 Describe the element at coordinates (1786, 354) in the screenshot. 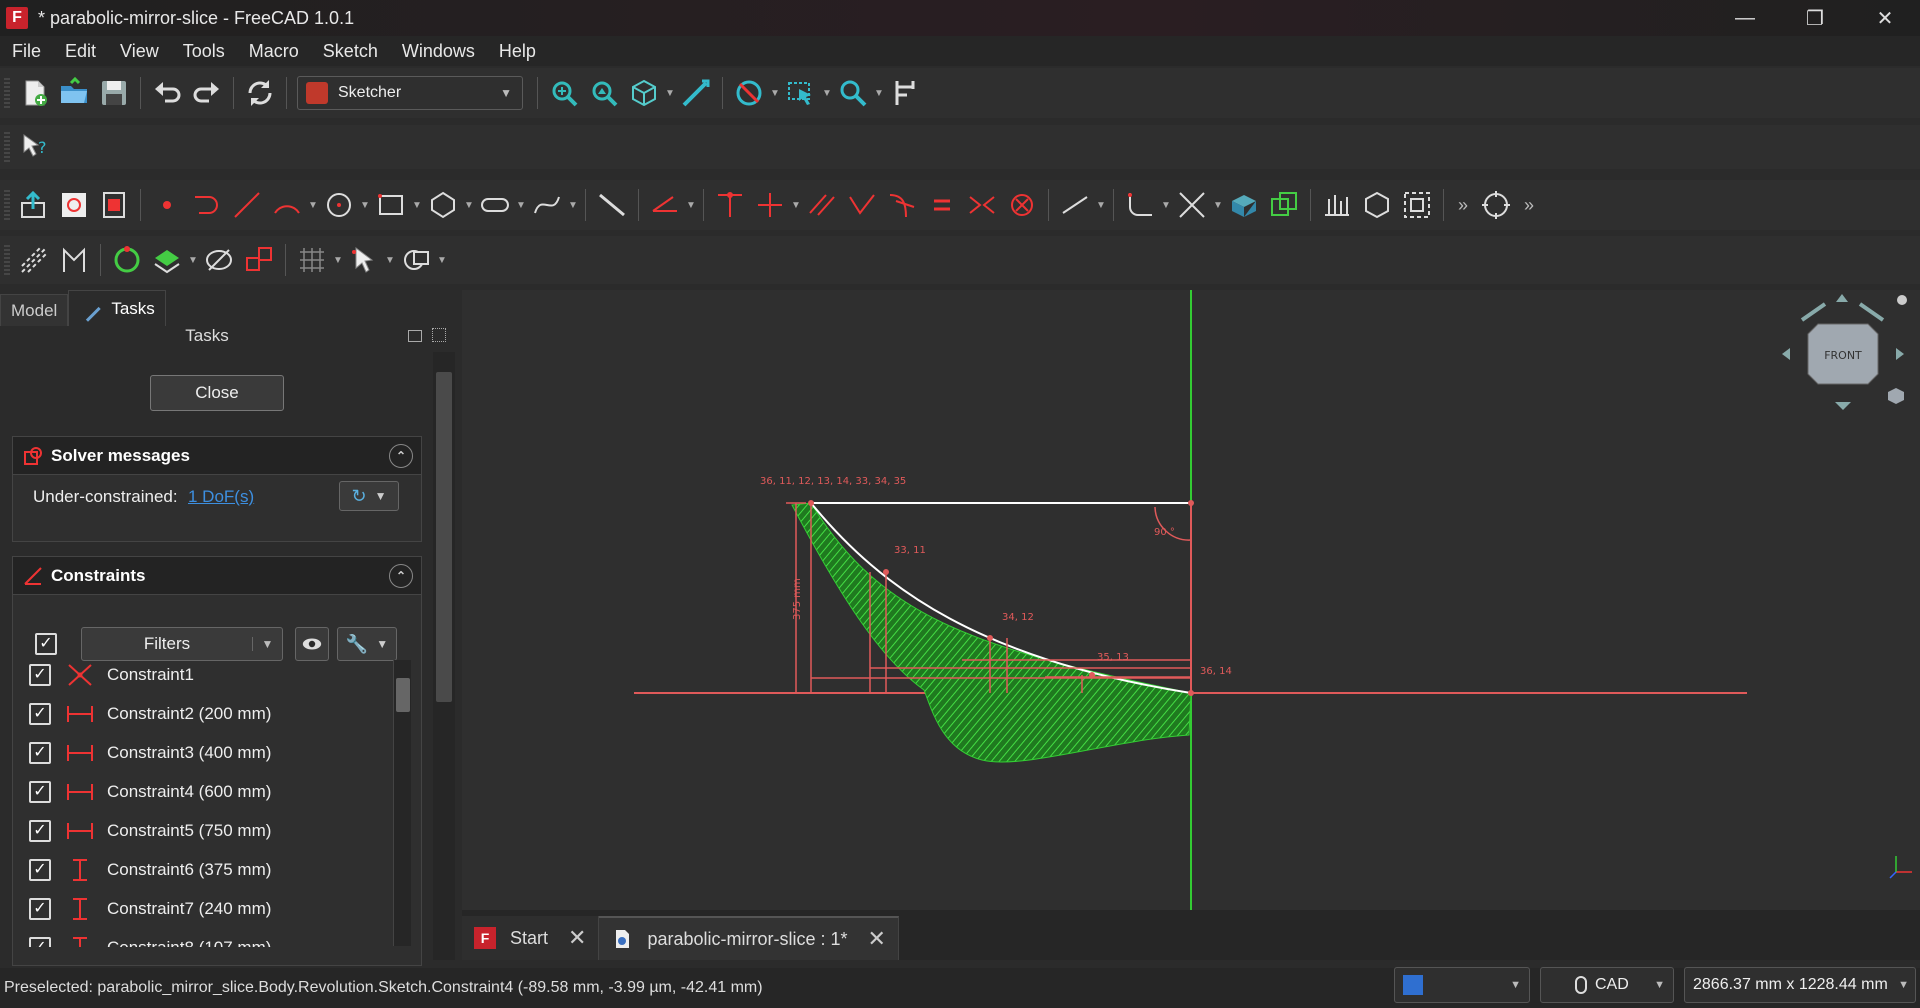

I see `arrow-left-icon` at that location.